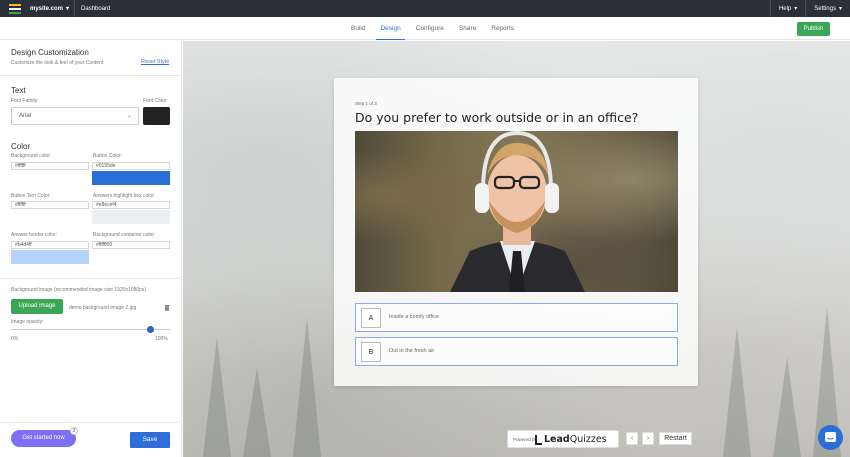 This screenshot has width=850, height=457. Describe the element at coordinates (47, 8) in the screenshot. I see `site-label: mysite.com` at that location.